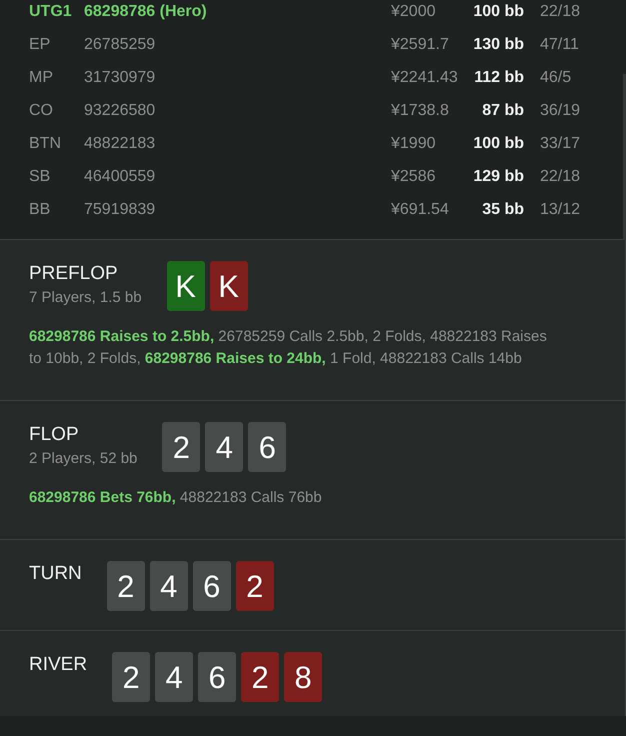 This screenshot has height=736, width=626. I want to click on player-stats: 47/11, so click(559, 44).